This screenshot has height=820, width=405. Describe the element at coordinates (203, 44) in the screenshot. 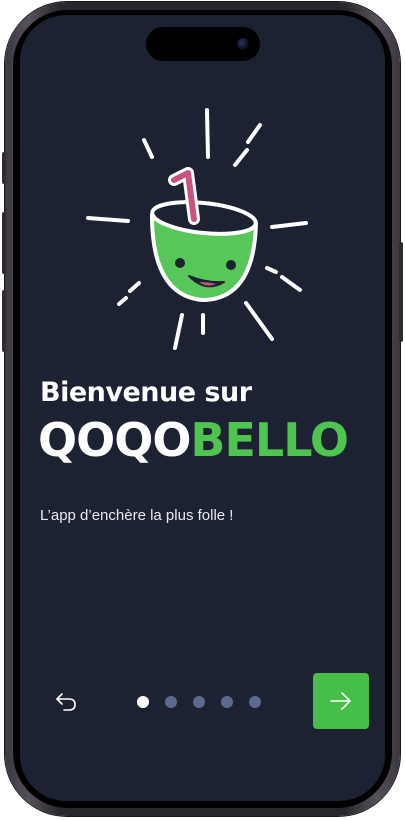

I see `dynamic-island` at that location.